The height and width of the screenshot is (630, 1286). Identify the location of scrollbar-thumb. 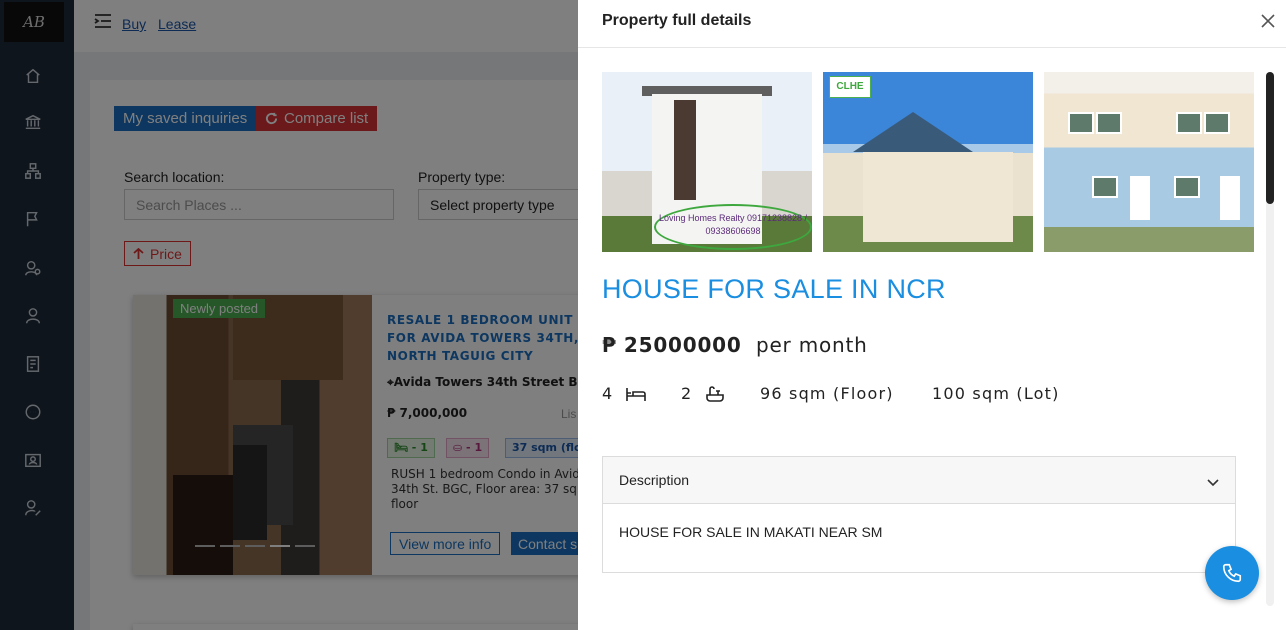
(1270, 138).